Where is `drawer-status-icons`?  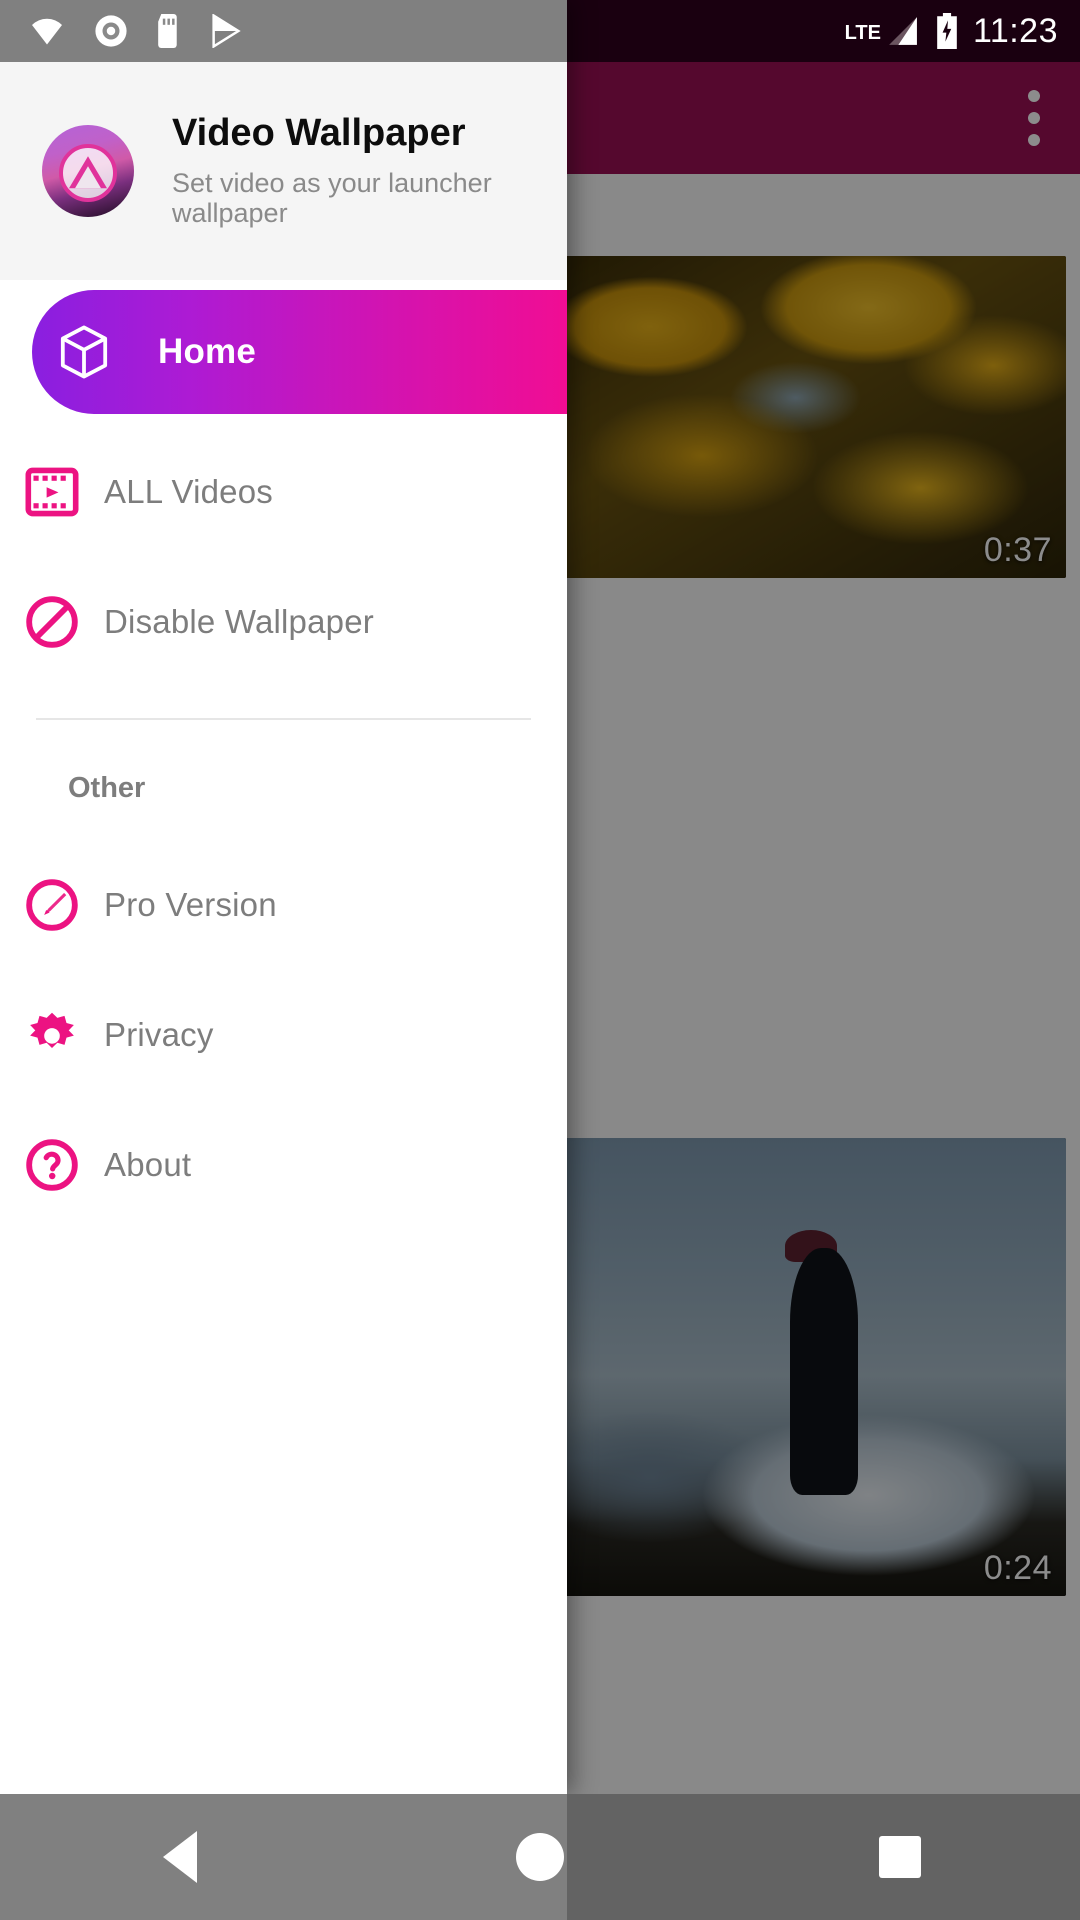 drawer-status-icons is located at coordinates (283, 31).